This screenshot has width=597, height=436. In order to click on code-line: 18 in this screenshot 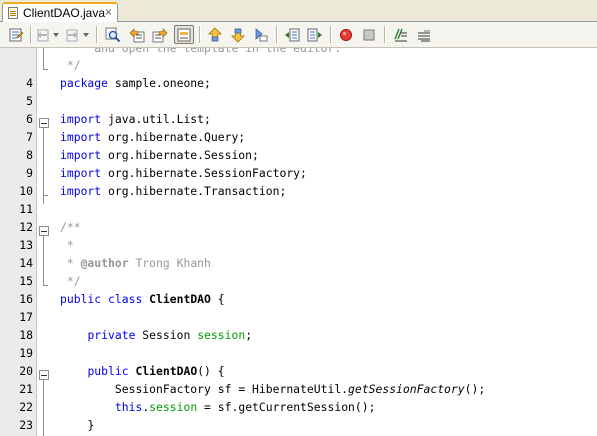, I will do `click(298, 325)`.